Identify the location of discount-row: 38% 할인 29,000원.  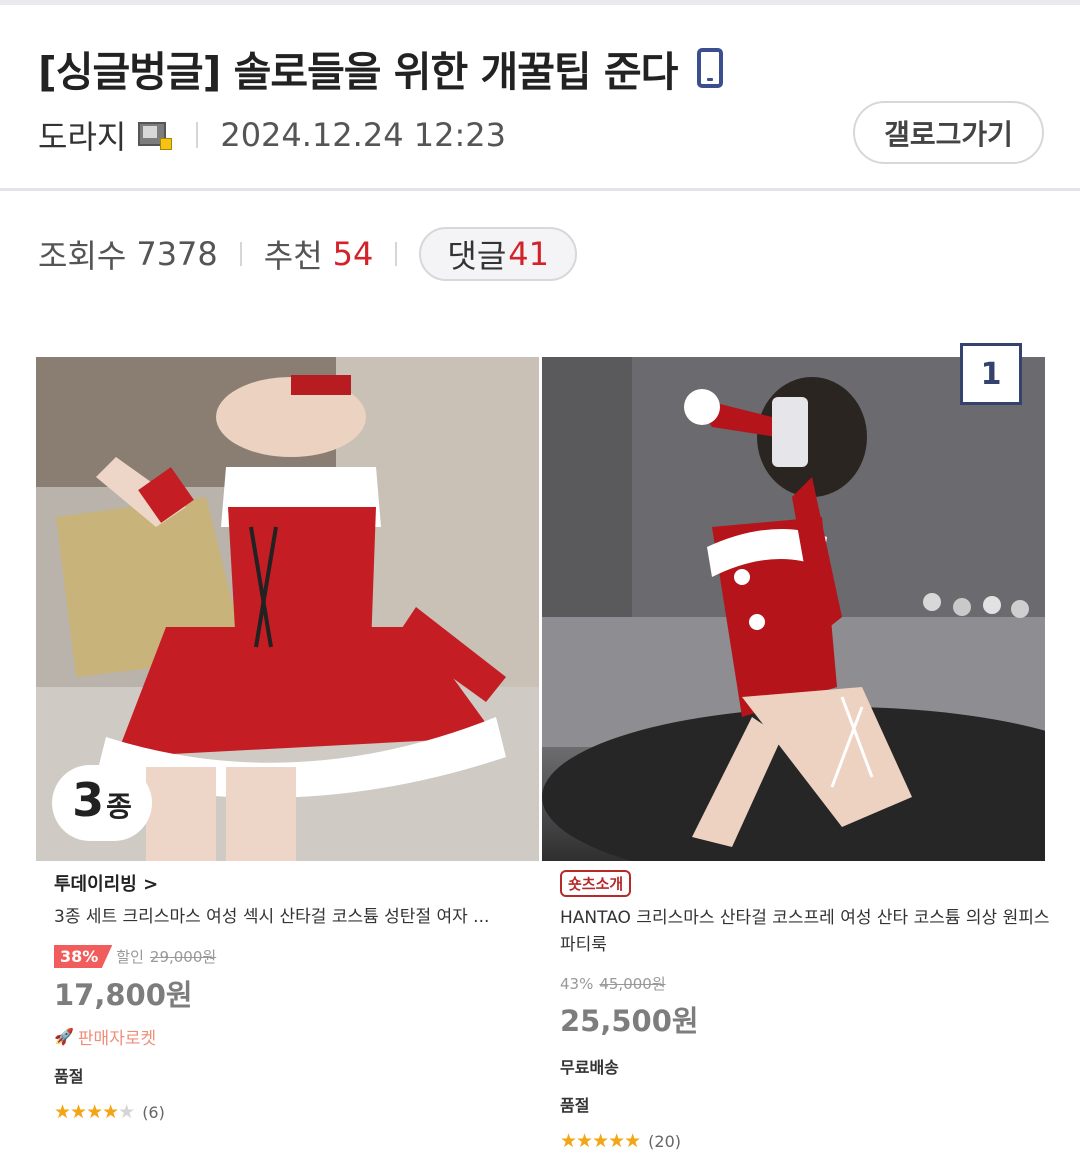
(304, 956).